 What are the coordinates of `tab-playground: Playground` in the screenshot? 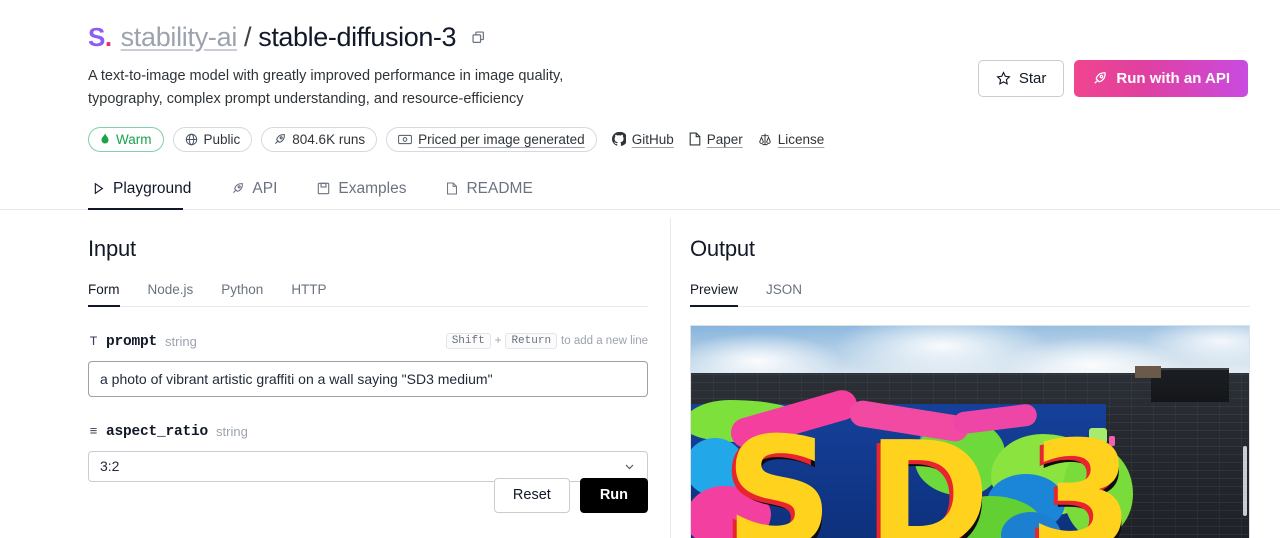 It's located at (146, 192).